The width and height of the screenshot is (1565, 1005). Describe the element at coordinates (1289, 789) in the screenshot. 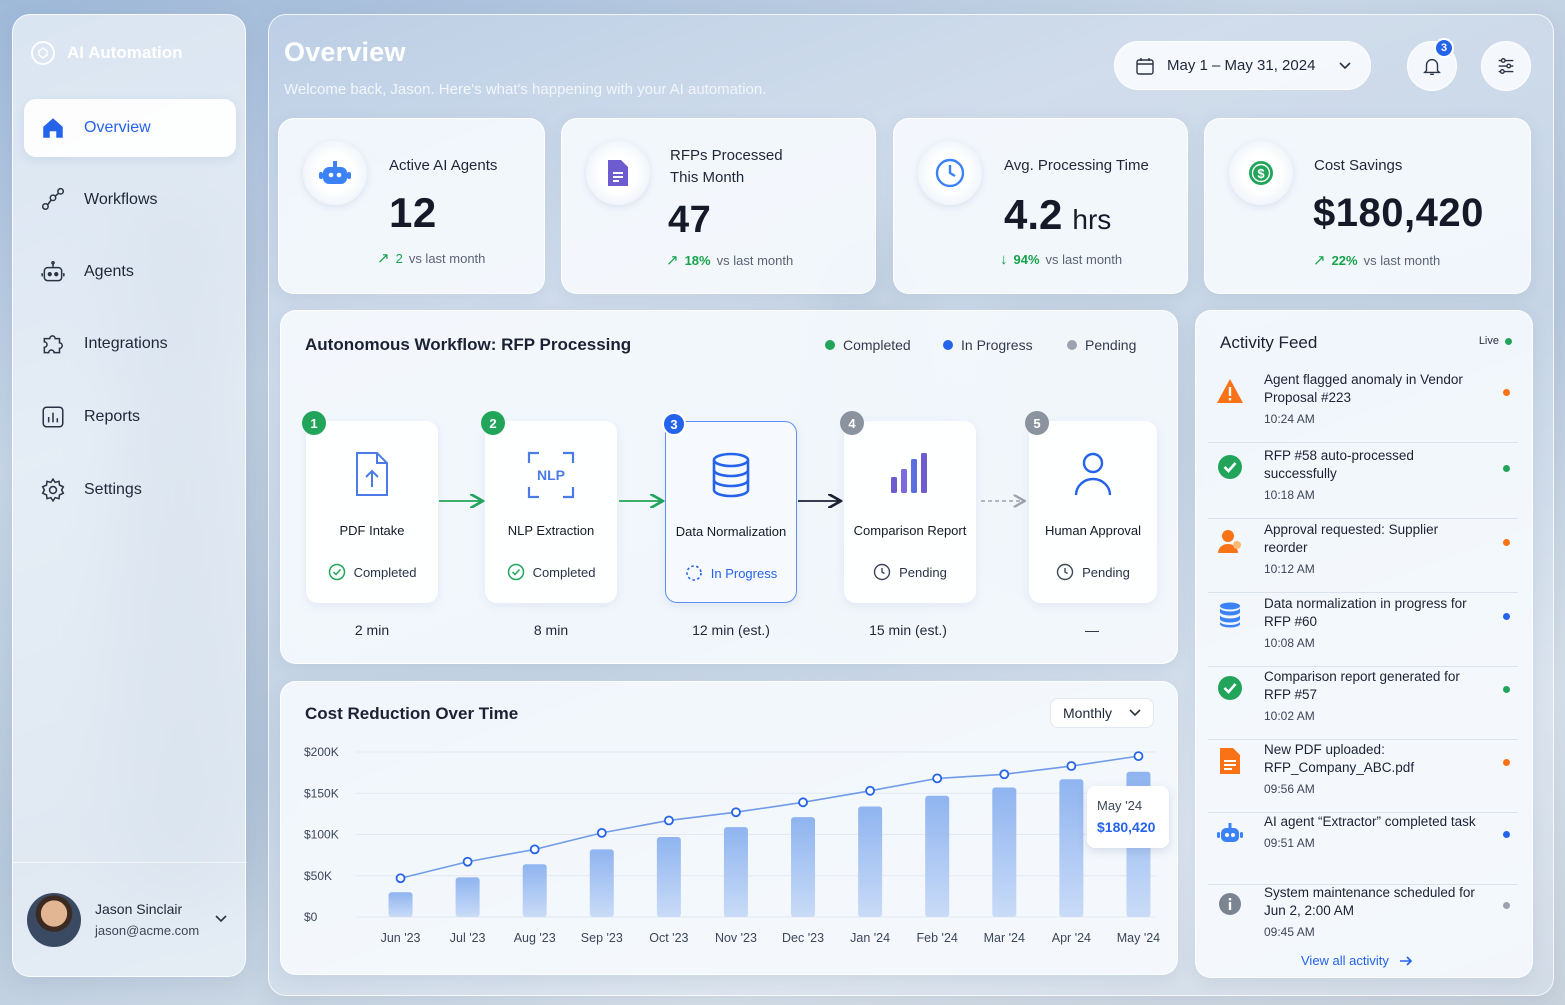

I see `activity-time: 09:56 AM` at that location.